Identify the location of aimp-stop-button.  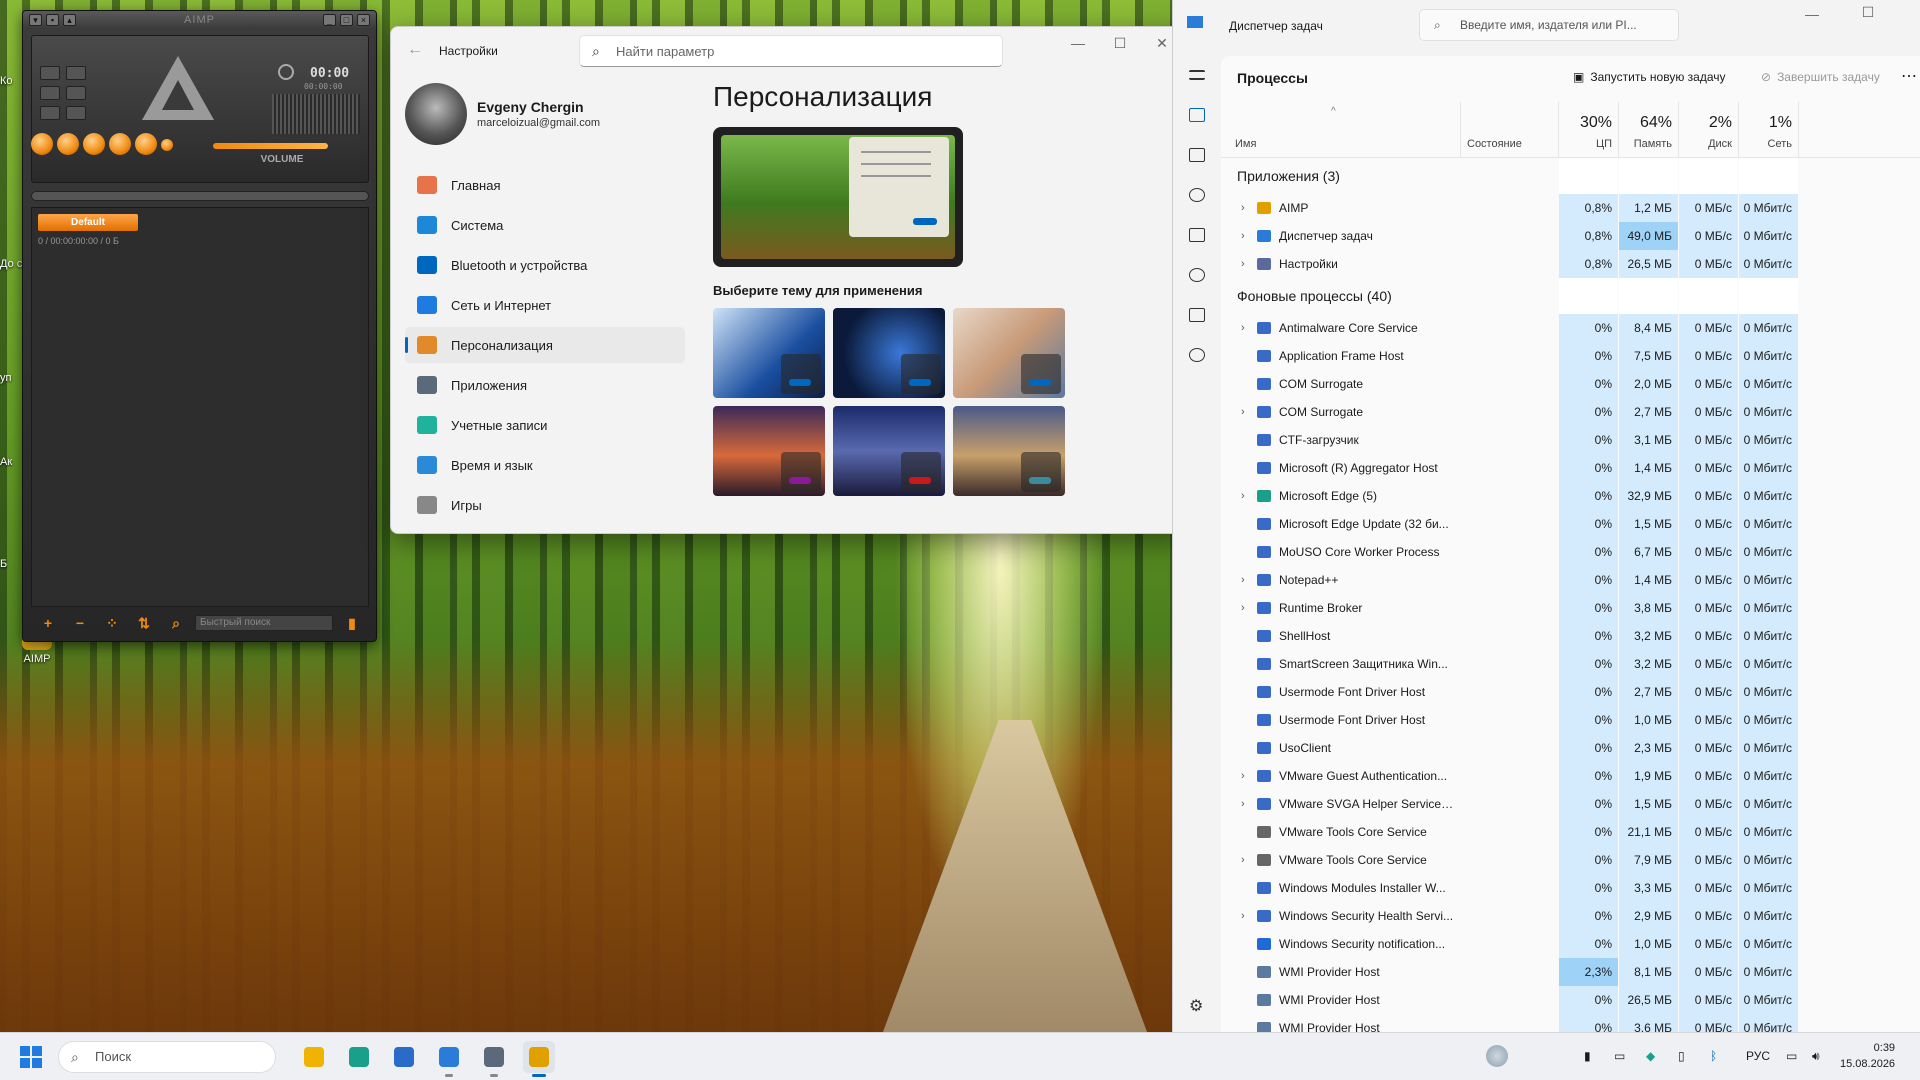
(120, 144).